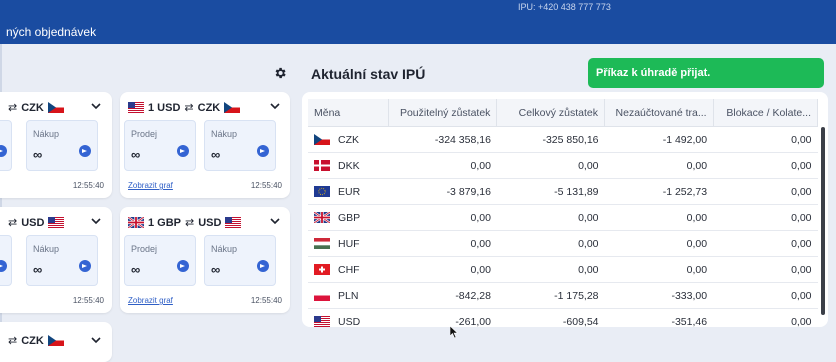 The width and height of the screenshot is (836, 362). I want to click on flag-dk-icon, so click(322, 165).